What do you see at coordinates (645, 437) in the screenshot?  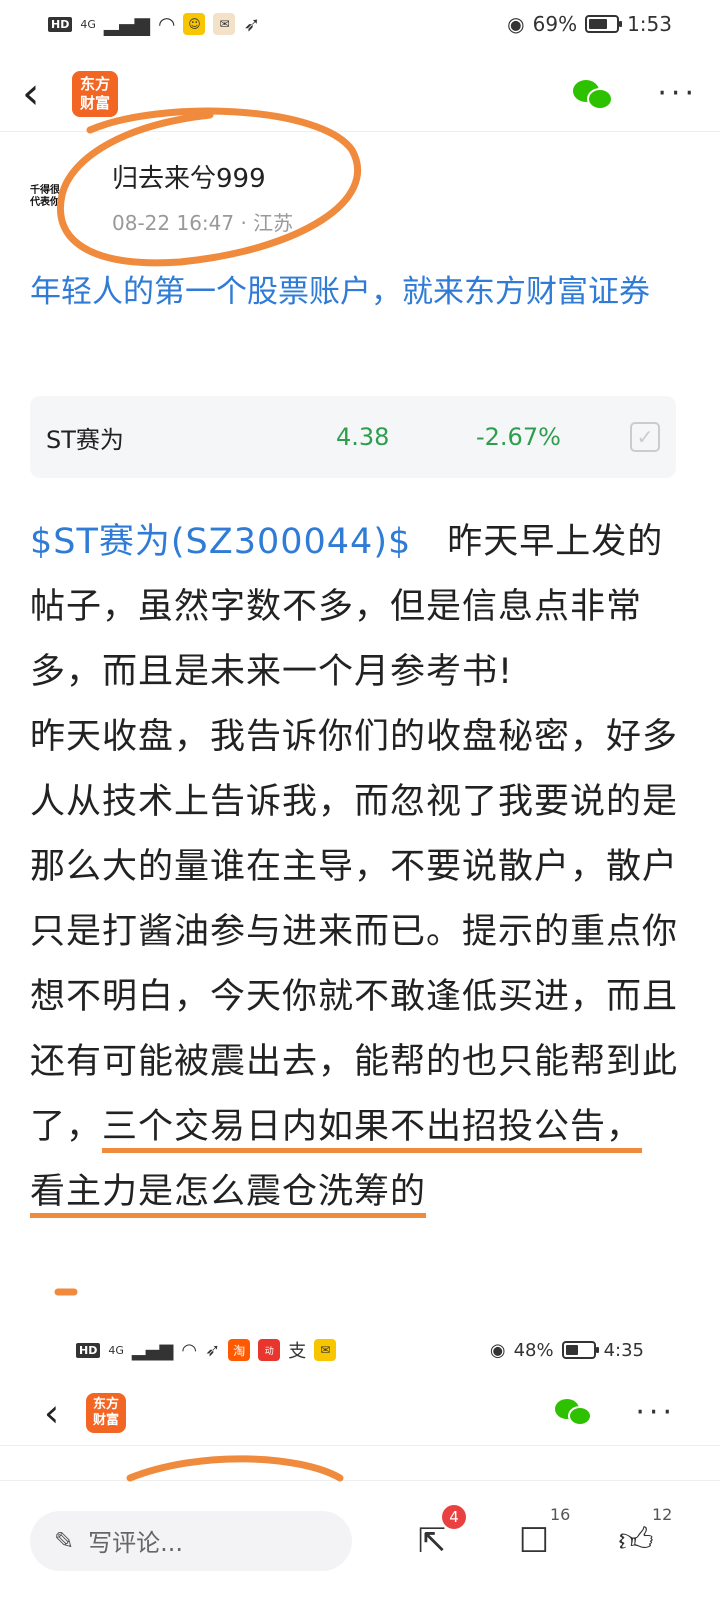 I see `add-watchlist-checkbox: ✓` at bounding box center [645, 437].